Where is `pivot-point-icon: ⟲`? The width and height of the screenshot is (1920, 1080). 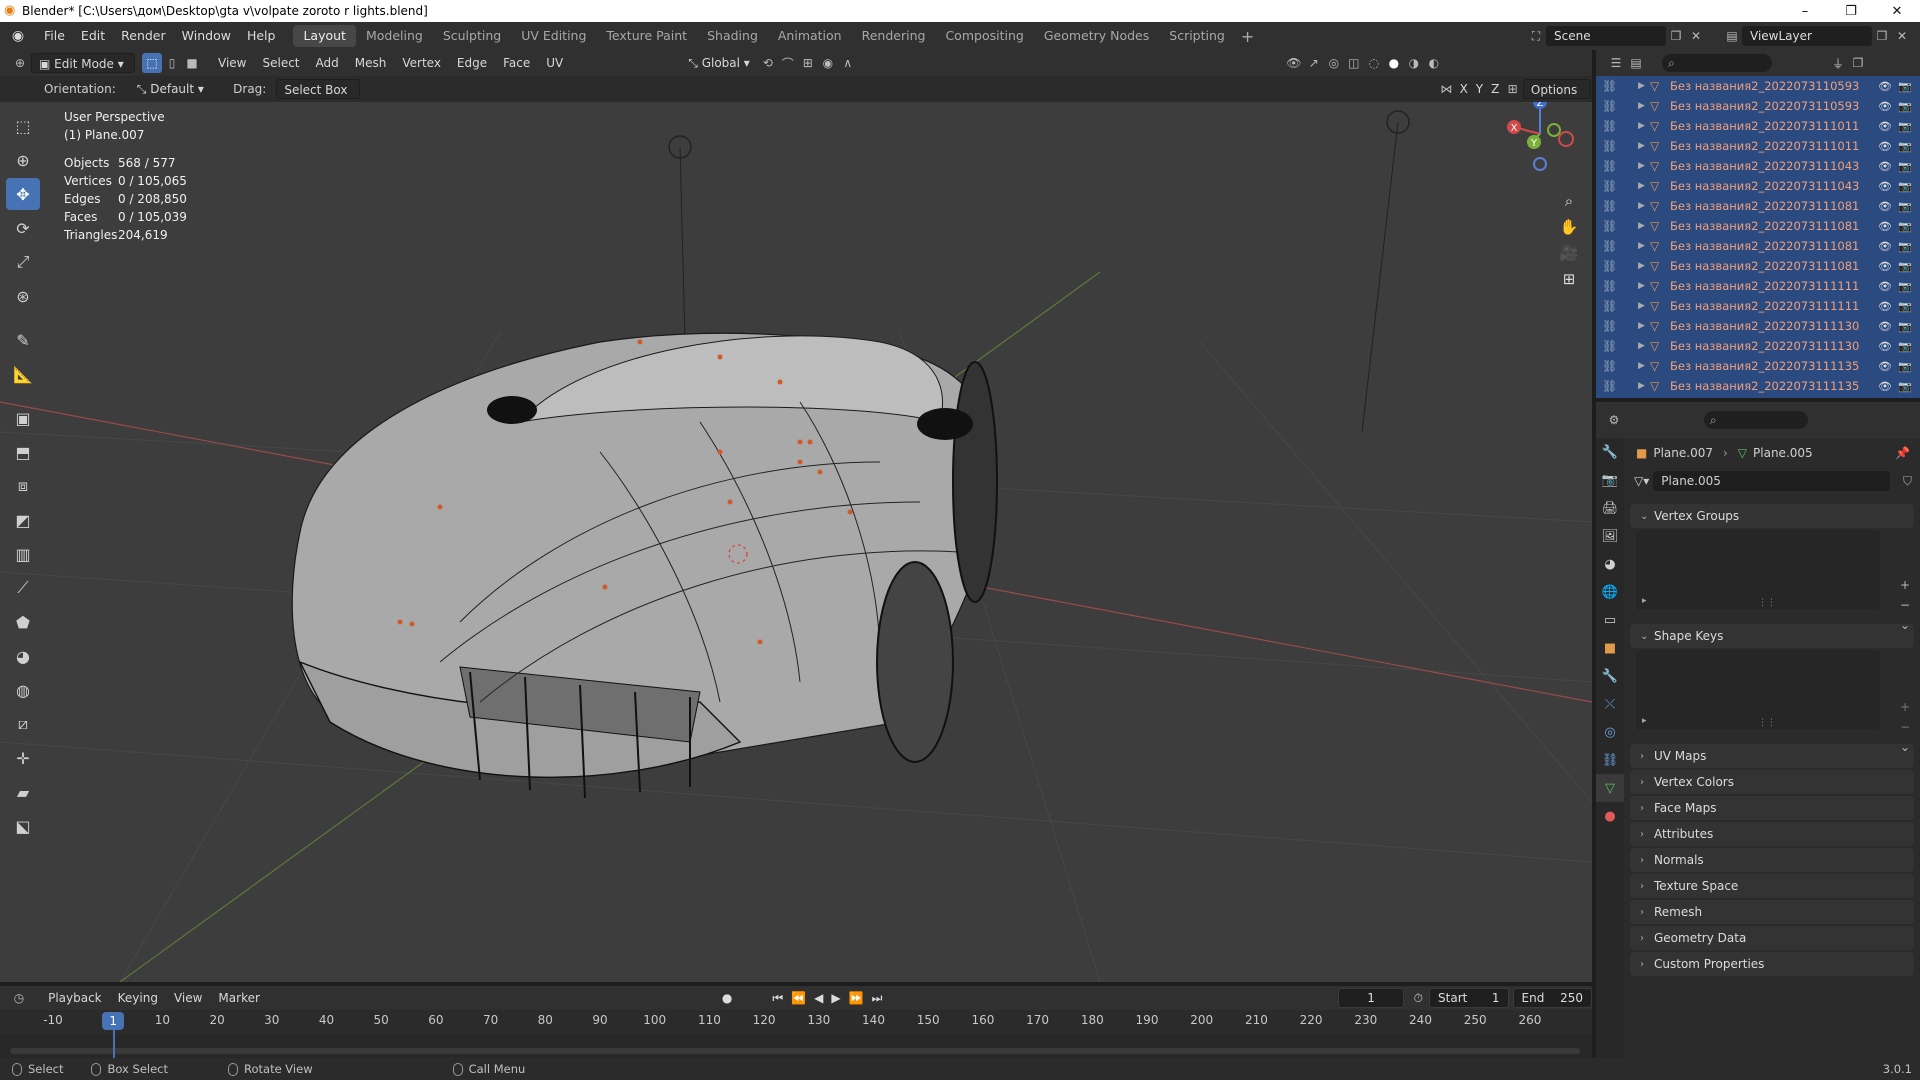 pivot-point-icon: ⟲ is located at coordinates (768, 63).